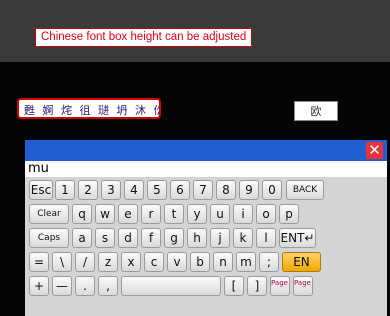 Image resolution: width=390 pixels, height=316 pixels. What do you see at coordinates (246, 262) in the screenshot?
I see `key-m: m` at bounding box center [246, 262].